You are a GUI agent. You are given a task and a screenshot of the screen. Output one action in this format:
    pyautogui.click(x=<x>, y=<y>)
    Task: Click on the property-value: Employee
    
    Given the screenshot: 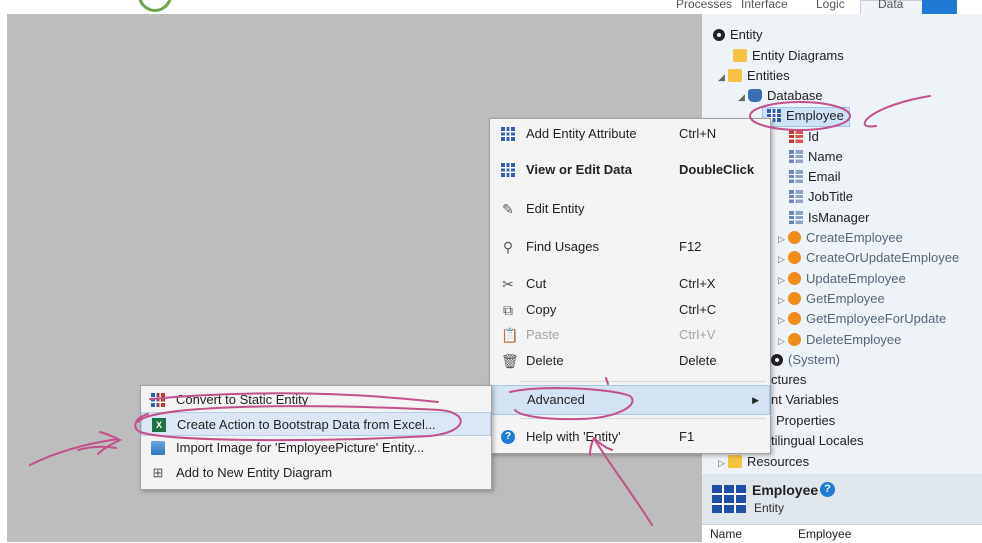 What is the action you would take?
    pyautogui.click(x=824, y=534)
    